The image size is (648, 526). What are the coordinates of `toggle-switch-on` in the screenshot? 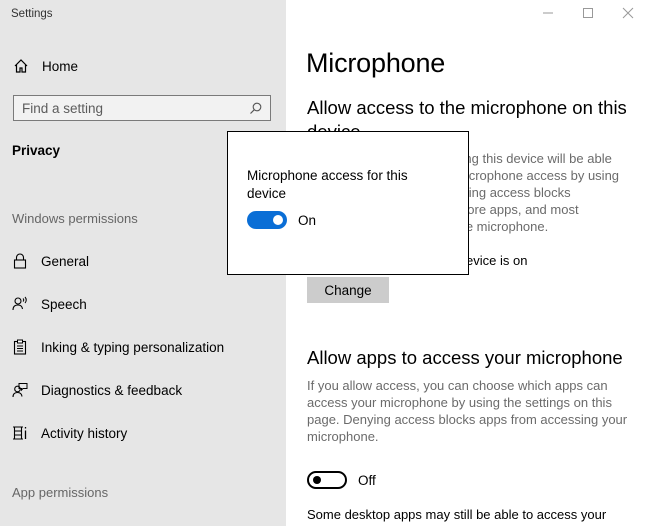 It's located at (267, 220).